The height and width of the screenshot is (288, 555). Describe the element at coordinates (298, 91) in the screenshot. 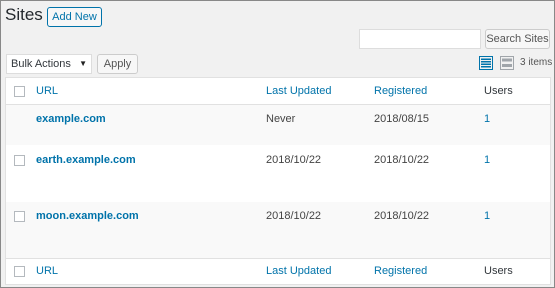

I see `column-header-last-updated: Last Updated` at that location.